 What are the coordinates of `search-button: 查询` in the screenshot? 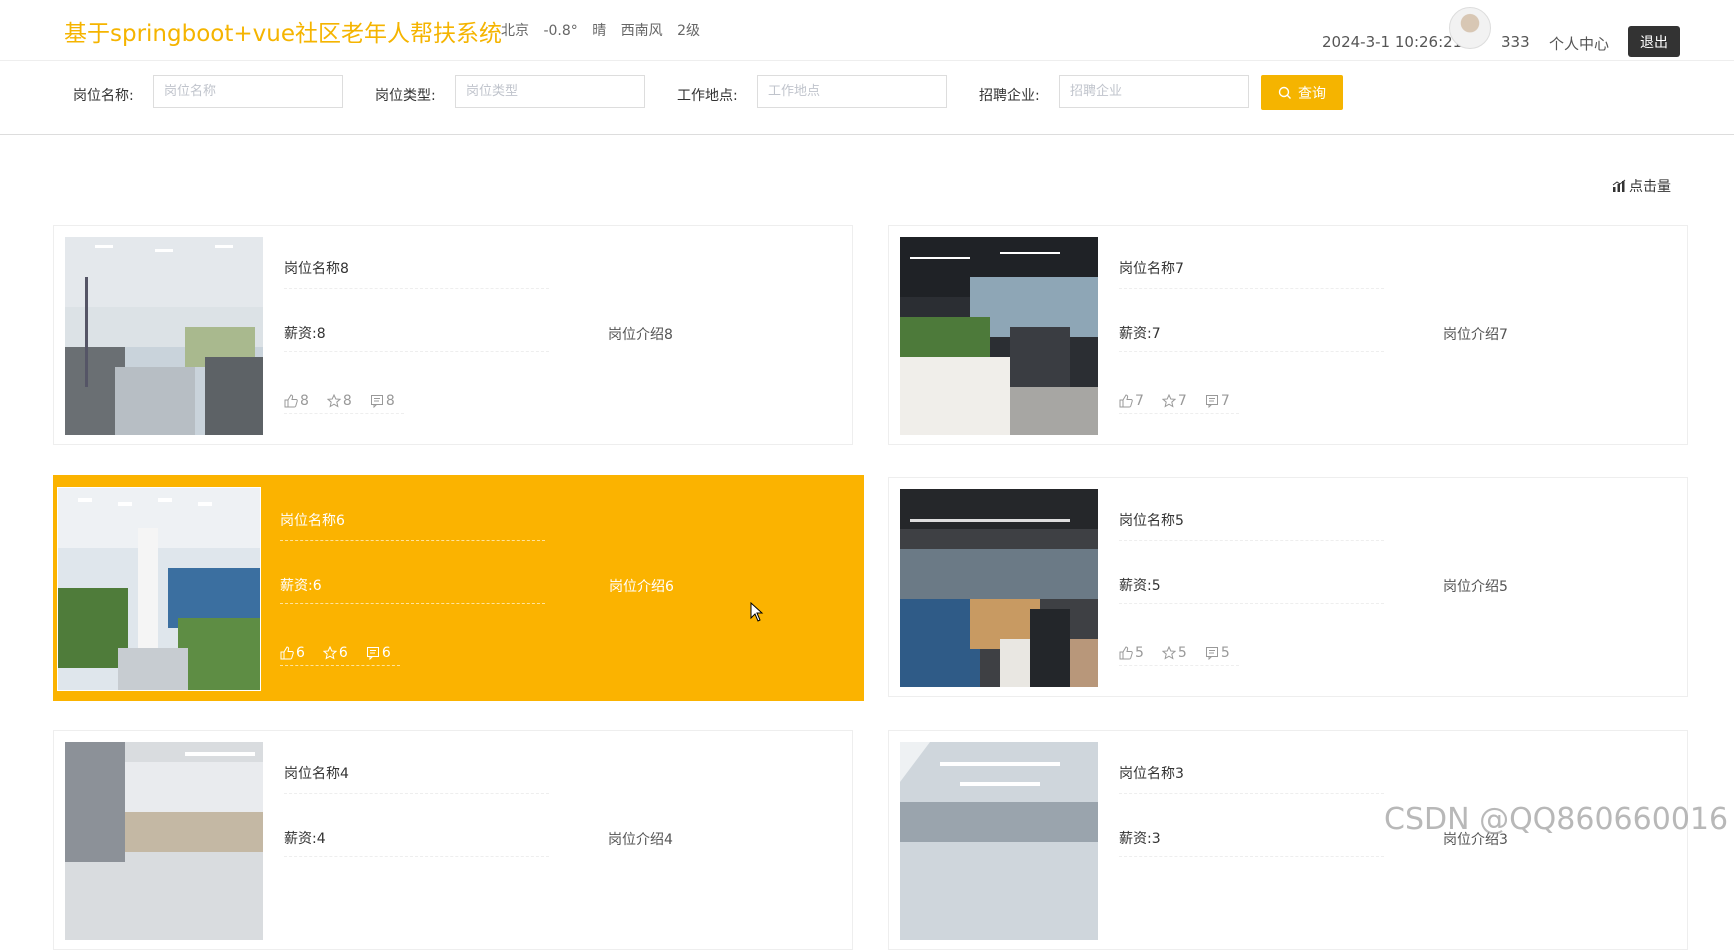 It's located at (1302, 92).